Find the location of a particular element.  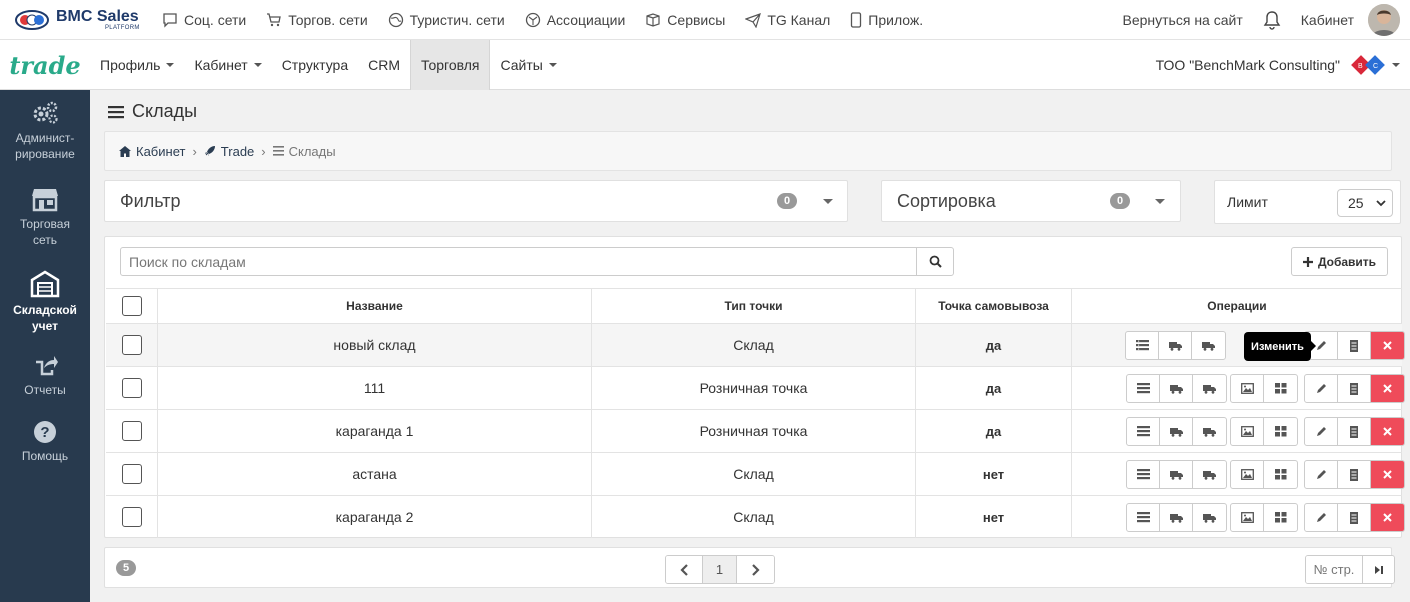

go-to-page-button is located at coordinates (1378, 569).